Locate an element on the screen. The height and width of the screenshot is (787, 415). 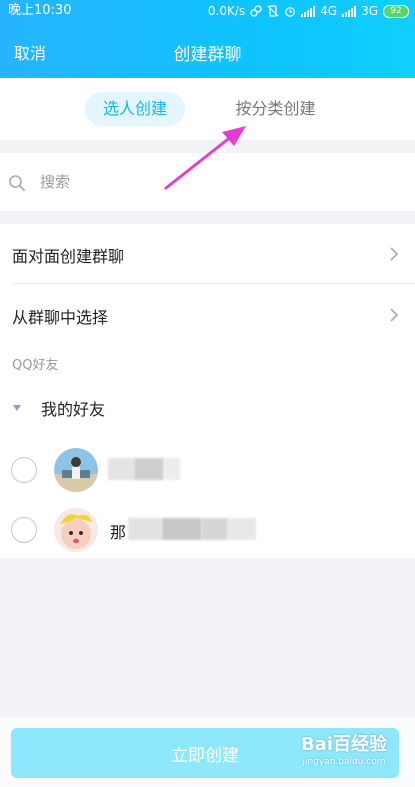
net-speed: 0.0K/s is located at coordinates (226, 11).